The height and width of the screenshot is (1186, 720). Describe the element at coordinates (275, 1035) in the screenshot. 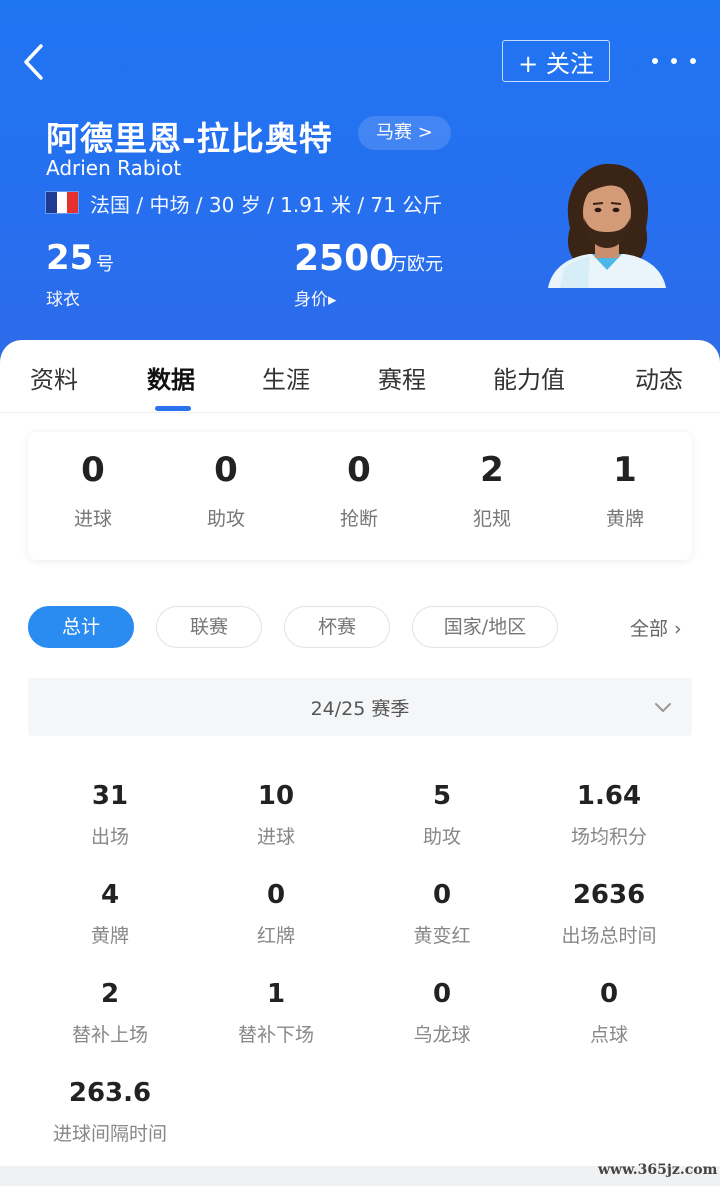

I see `stat-label: 替补下场` at that location.